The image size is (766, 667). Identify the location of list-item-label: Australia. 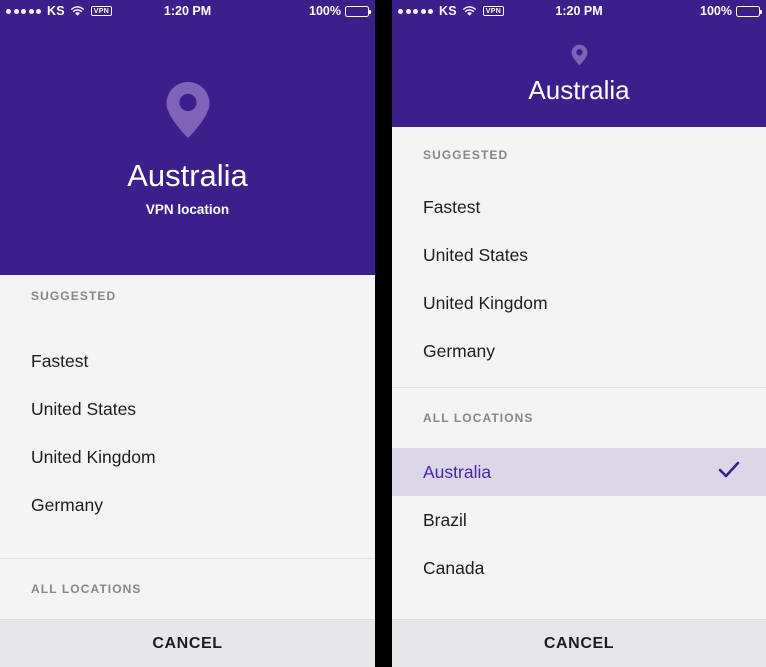
(457, 471).